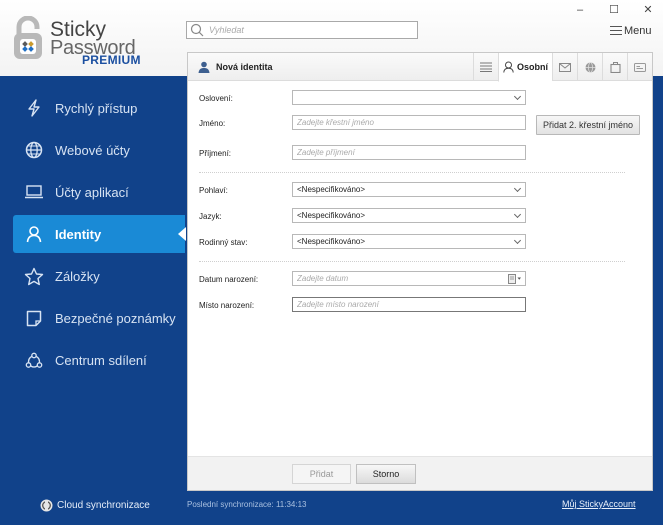 The height and width of the screenshot is (525, 663). Describe the element at coordinates (34, 360) in the screenshot. I see `share-icon` at that location.